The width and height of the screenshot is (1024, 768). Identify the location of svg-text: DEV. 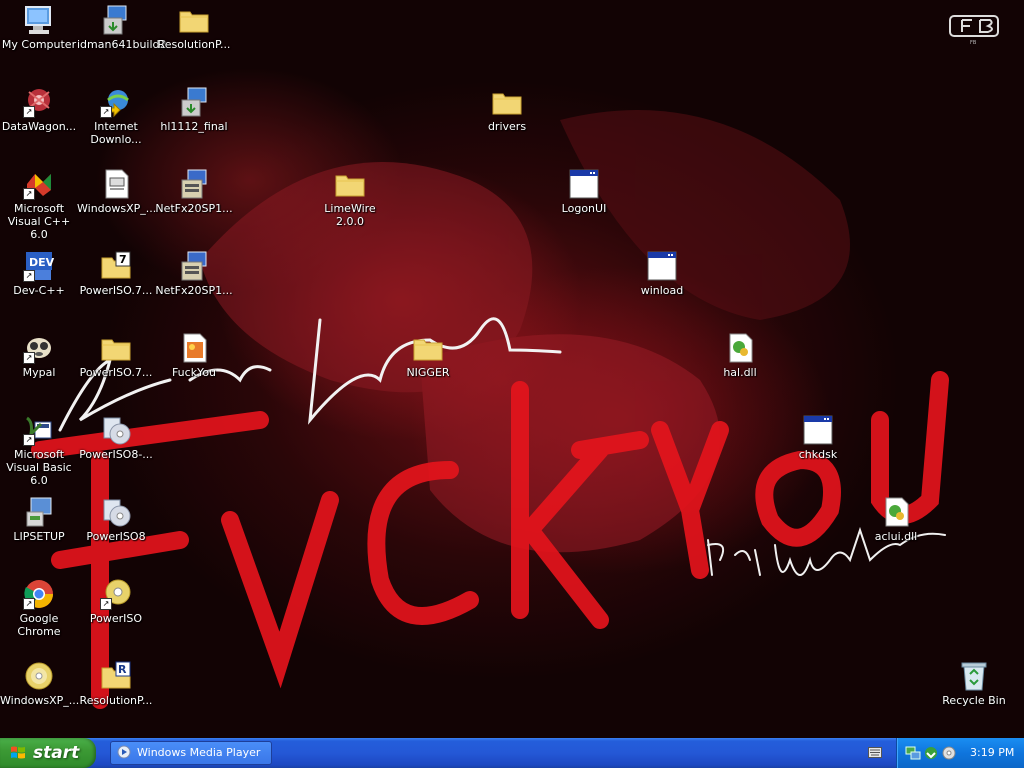
(42, 262).